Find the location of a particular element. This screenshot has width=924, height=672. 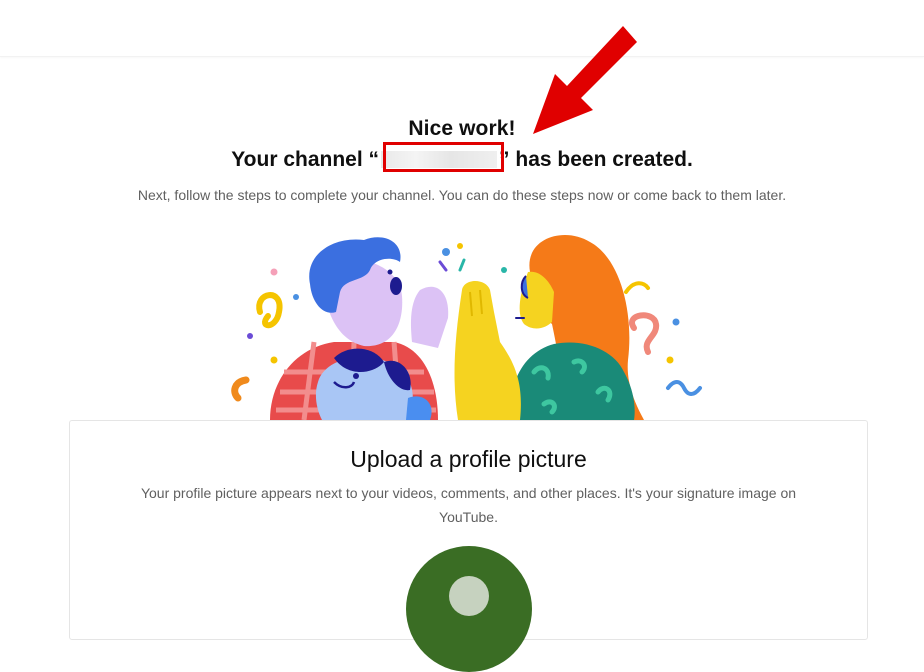

success-headline: Nice work! is located at coordinates (462, 128).